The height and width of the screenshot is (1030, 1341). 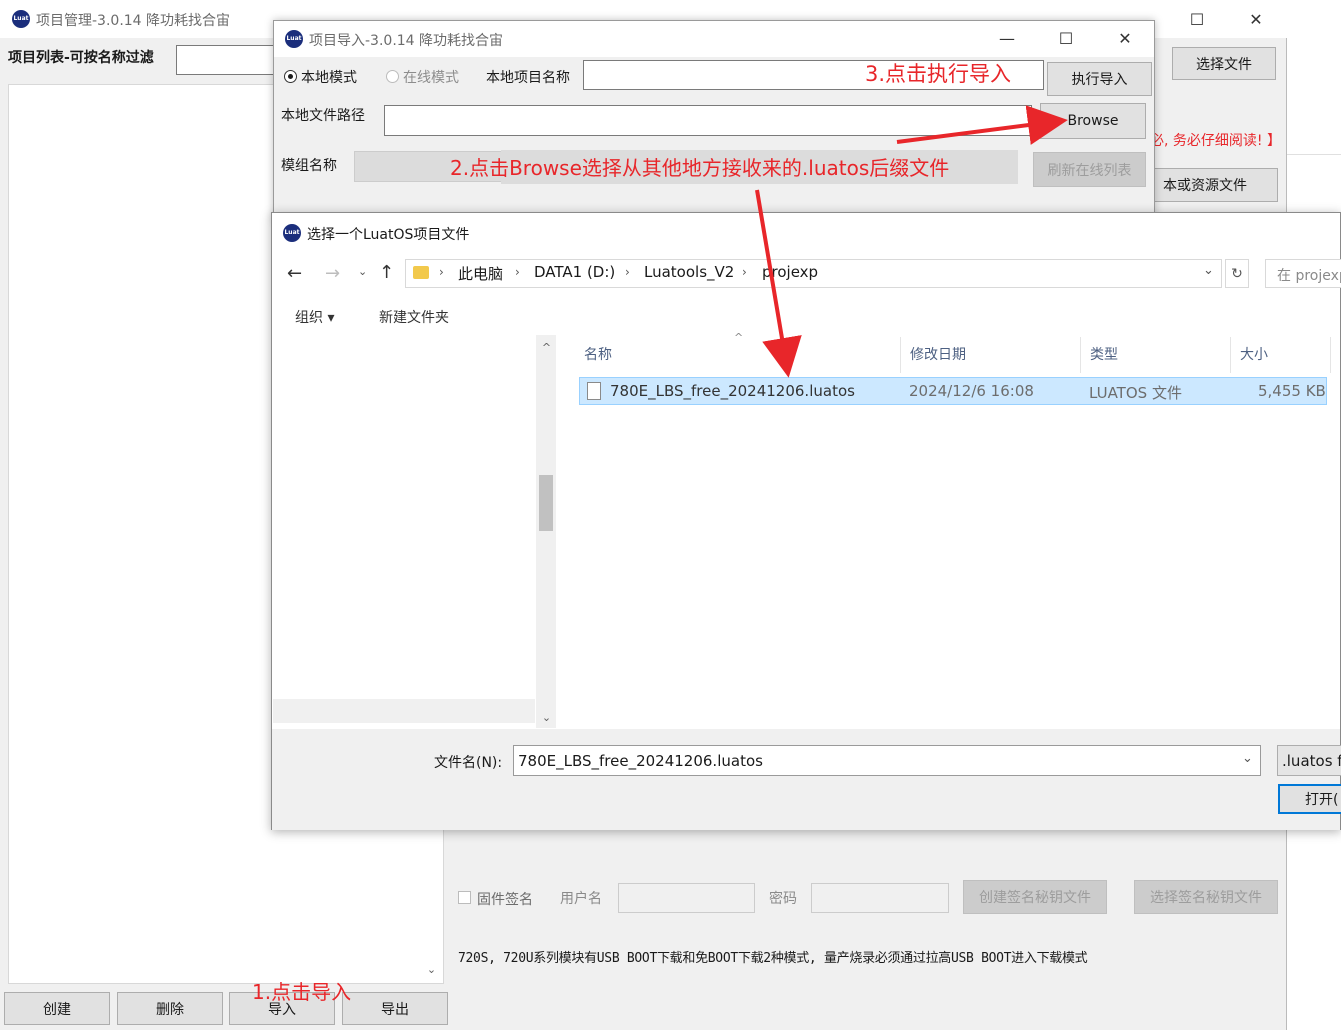 What do you see at coordinates (911, 241) in the screenshot?
I see `annotation-arrows` at bounding box center [911, 241].